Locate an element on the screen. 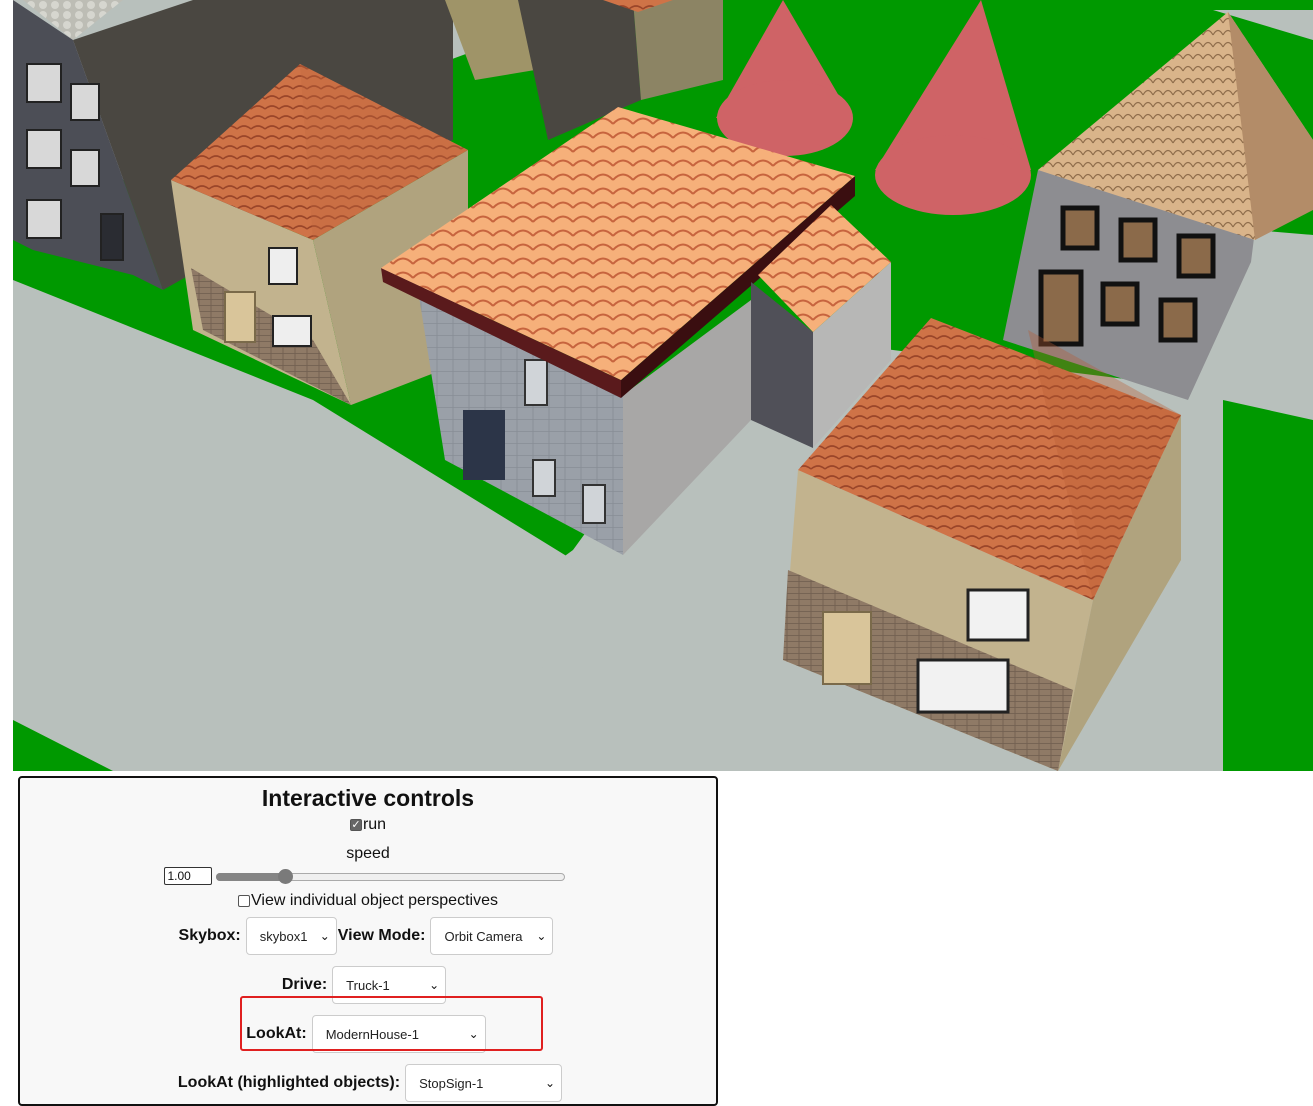 The height and width of the screenshot is (1106, 1313). slider-thumb is located at coordinates (286, 876).